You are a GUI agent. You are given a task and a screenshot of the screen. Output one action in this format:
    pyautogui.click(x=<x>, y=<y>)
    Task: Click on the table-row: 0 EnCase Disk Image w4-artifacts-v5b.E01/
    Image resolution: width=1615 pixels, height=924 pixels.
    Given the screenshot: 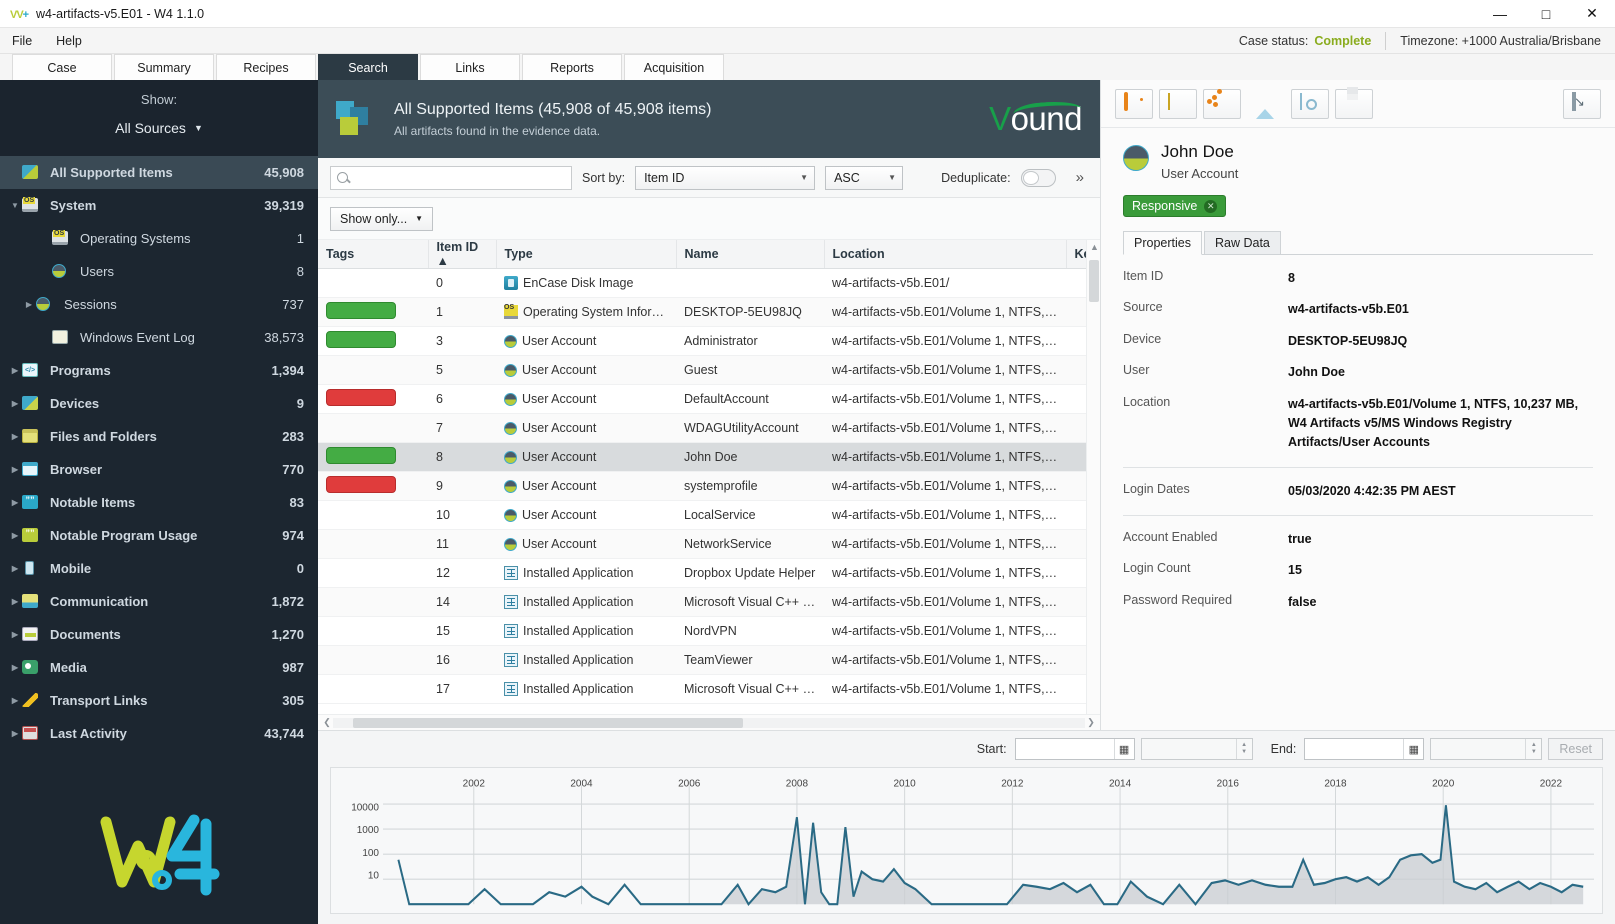 What is the action you would take?
    pyautogui.click(x=702, y=283)
    